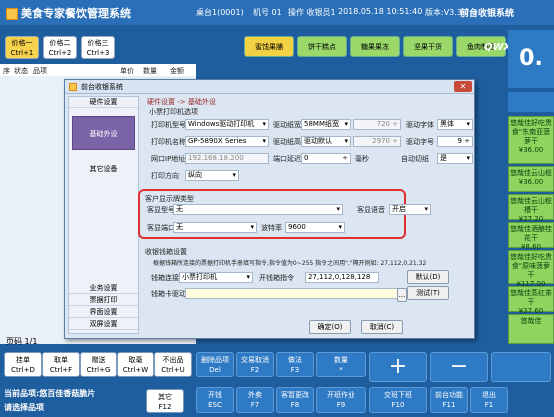  I want to click on dish-blank, so click(531, 102).